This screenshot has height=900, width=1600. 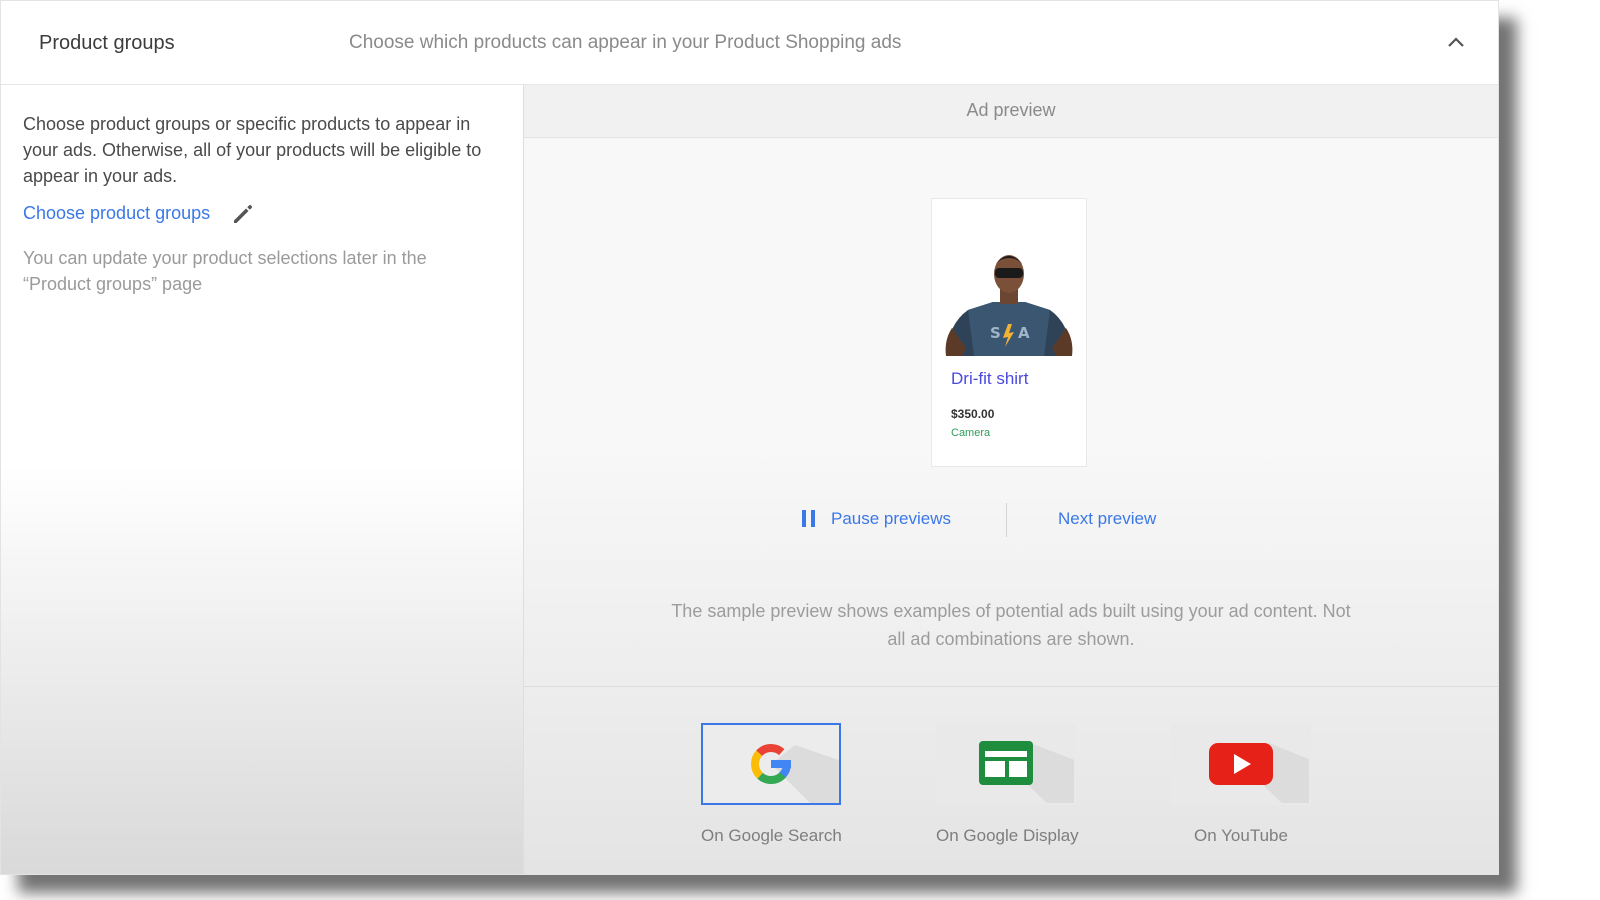 I want to click on controls-divider, so click(x=1006, y=520).